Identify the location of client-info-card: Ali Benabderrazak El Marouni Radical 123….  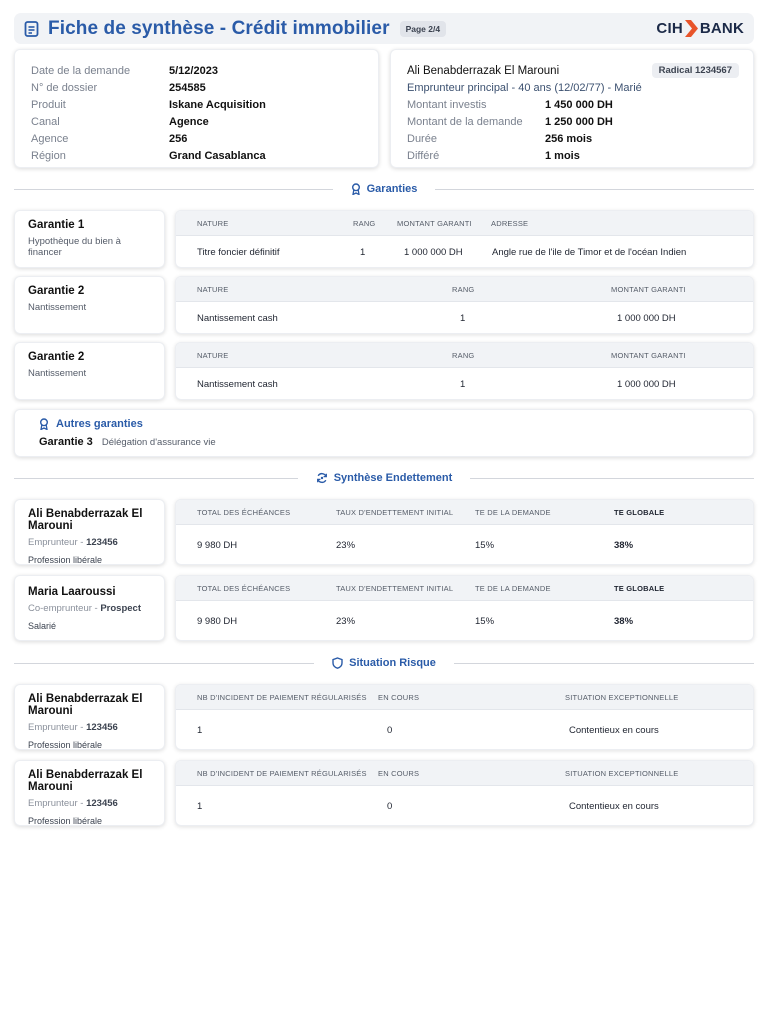
(572, 108).